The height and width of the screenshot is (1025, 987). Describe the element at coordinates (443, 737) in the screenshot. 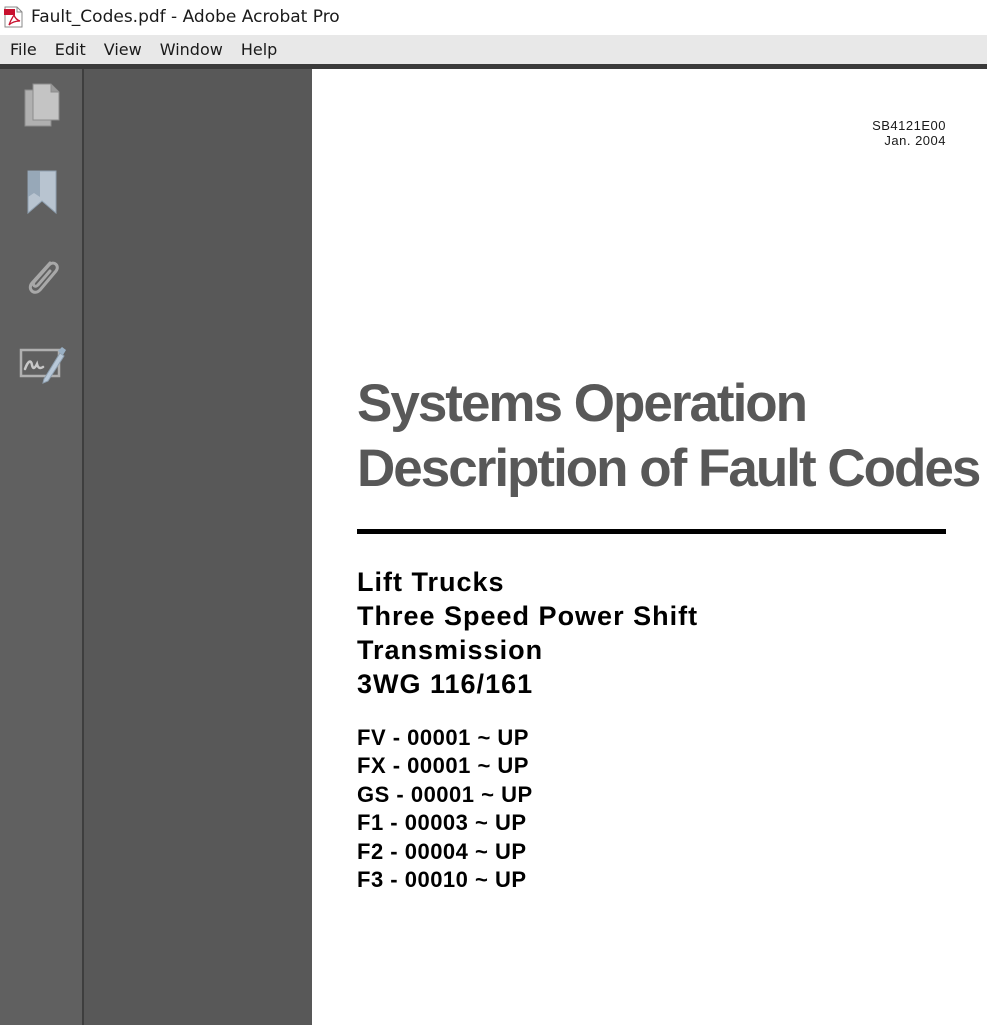

I see `serial-range: FV - 00001 ~ UP` at that location.